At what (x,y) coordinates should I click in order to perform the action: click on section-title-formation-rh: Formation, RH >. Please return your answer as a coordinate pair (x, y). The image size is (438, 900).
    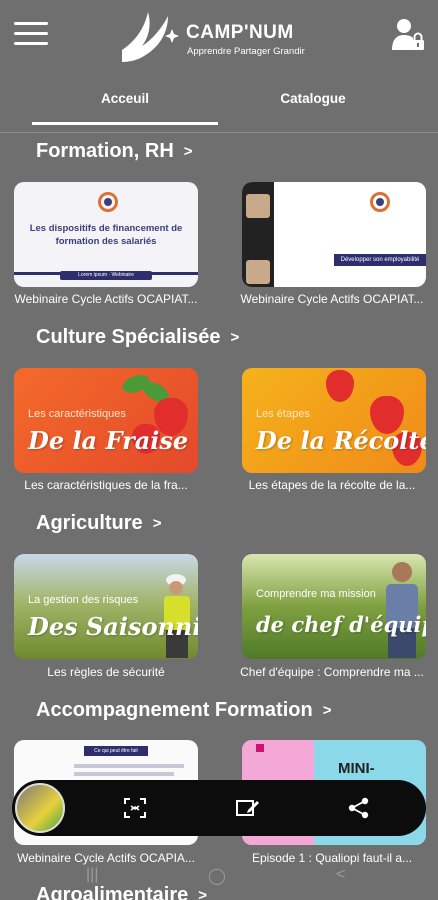
    Looking at the image, I should click on (114, 151).